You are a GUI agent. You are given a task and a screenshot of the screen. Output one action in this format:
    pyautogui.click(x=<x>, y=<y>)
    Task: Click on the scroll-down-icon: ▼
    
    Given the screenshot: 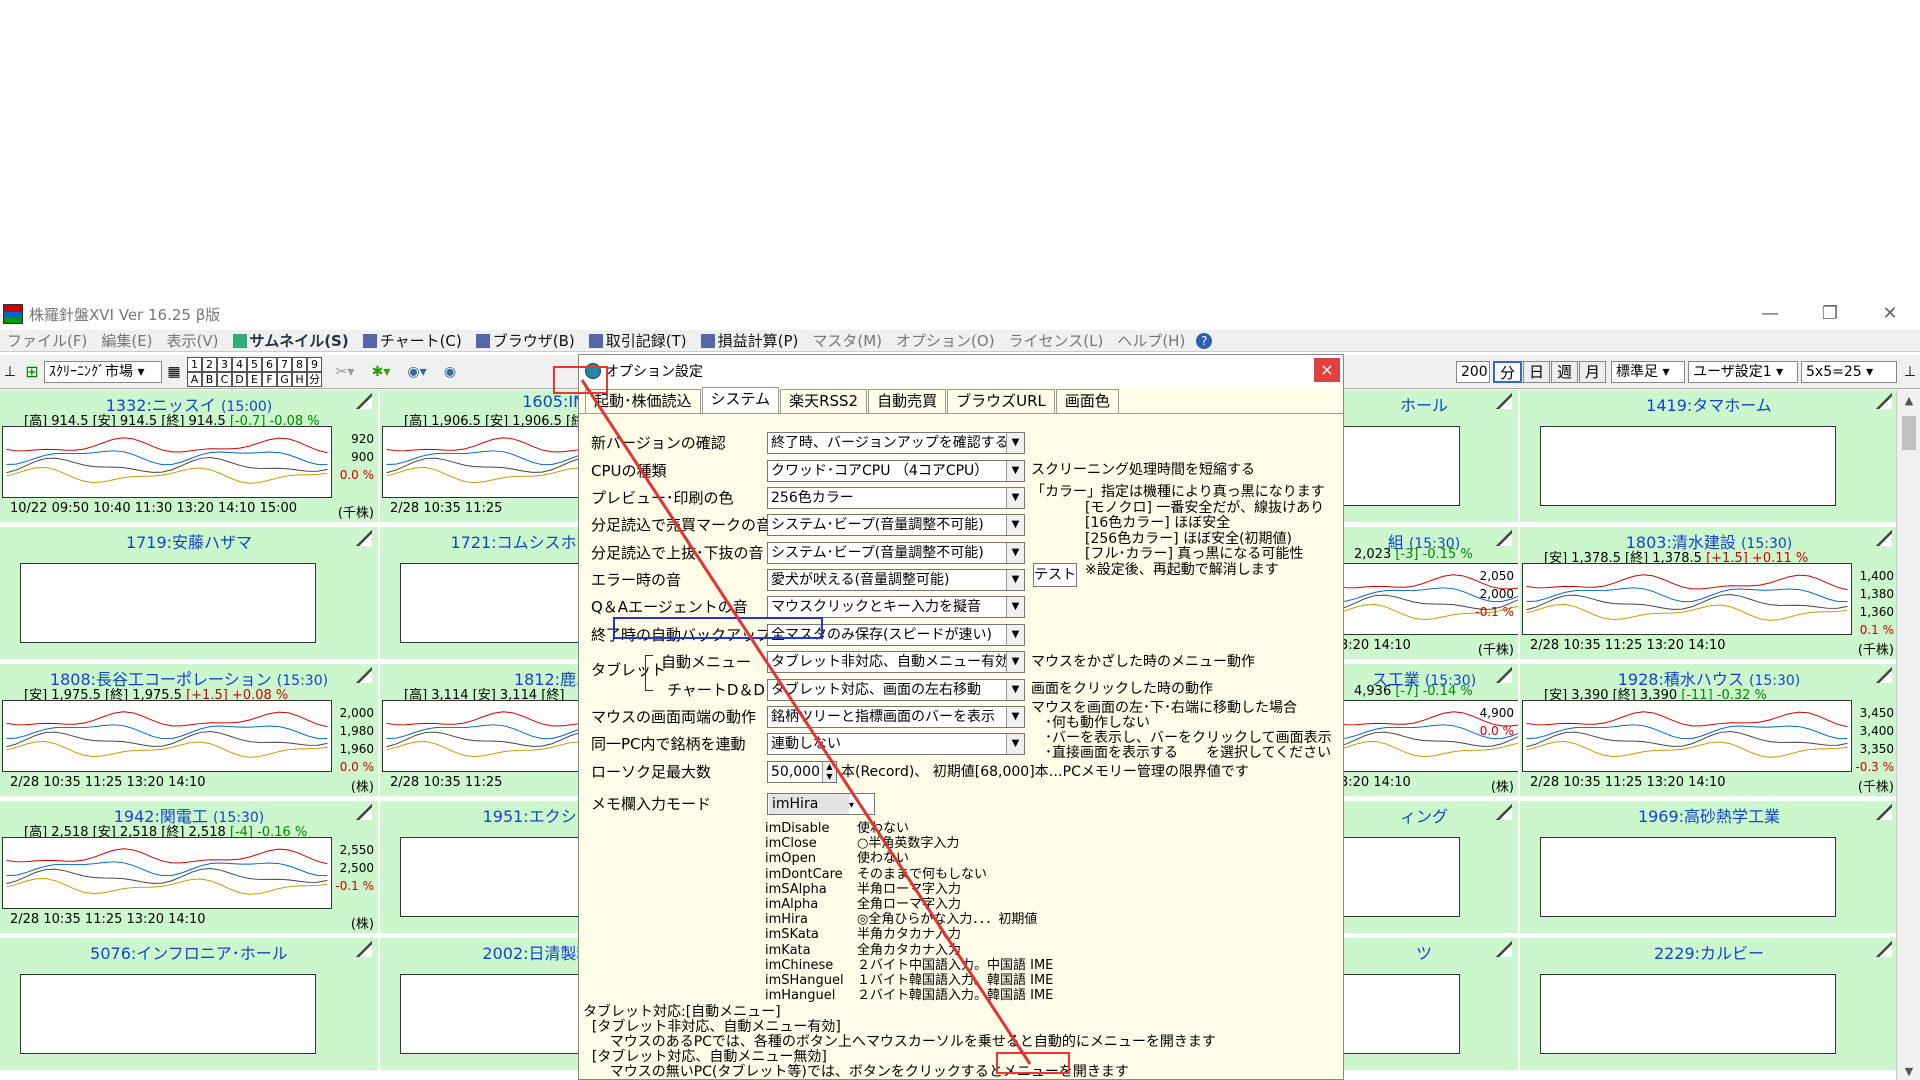 What is the action you would take?
    pyautogui.click(x=1908, y=1071)
    